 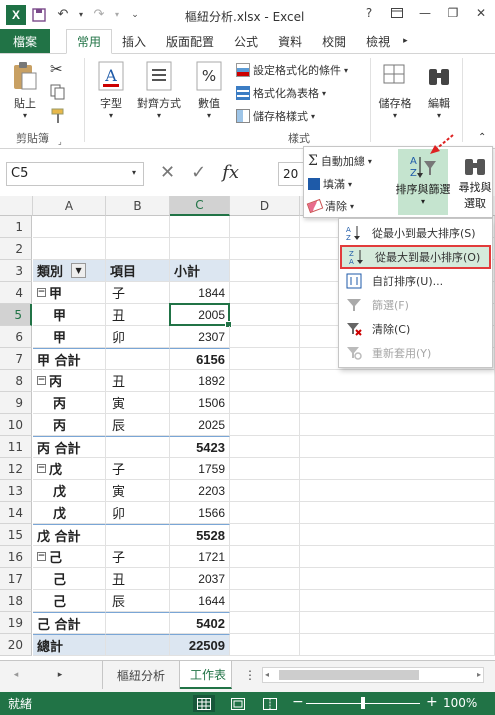 What do you see at coordinates (460, 703) in the screenshot?
I see `zoom-level: 100%` at bounding box center [460, 703].